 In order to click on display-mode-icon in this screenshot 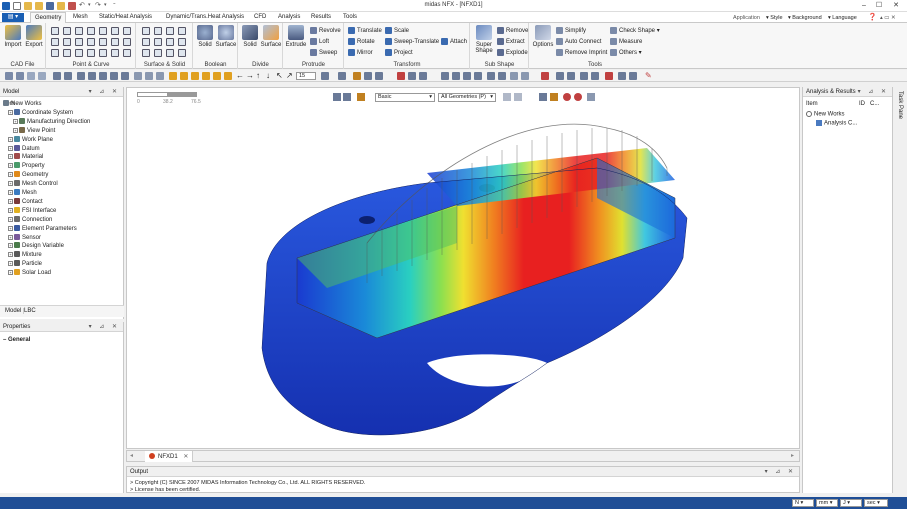, I will do `click(325, 76)`.